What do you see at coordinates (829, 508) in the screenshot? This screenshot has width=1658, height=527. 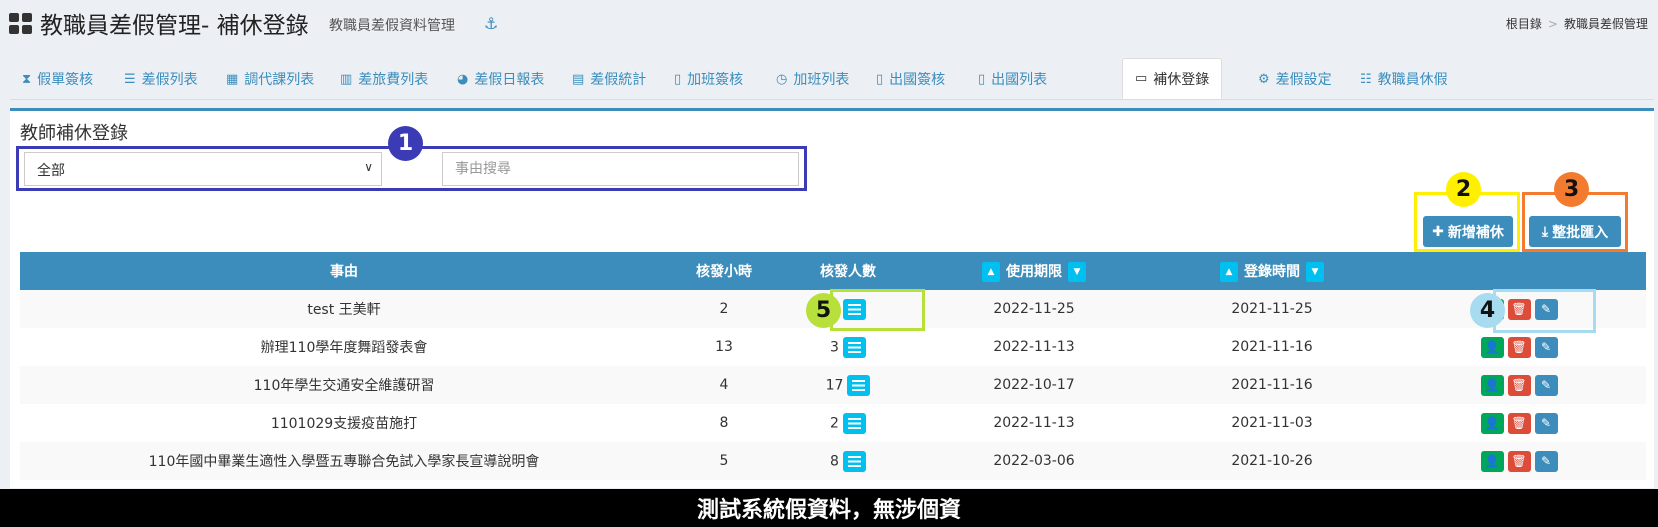 I see `test-data-banner: 測試系統假資料，無涉個資` at bounding box center [829, 508].